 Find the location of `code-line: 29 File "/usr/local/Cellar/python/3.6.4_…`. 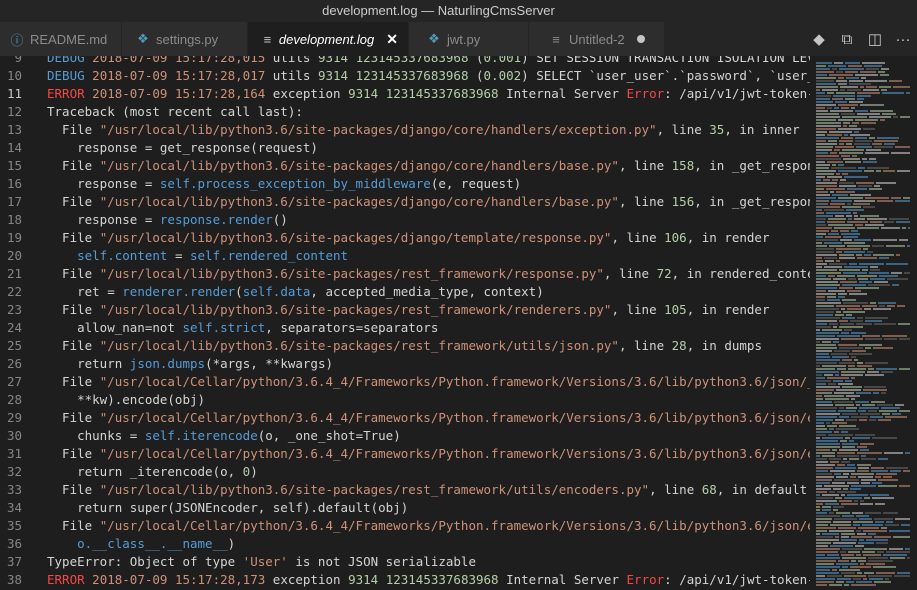

code-line: 29 File "/usr/local/Cellar/python/3.6.4_… is located at coordinates (458, 418).